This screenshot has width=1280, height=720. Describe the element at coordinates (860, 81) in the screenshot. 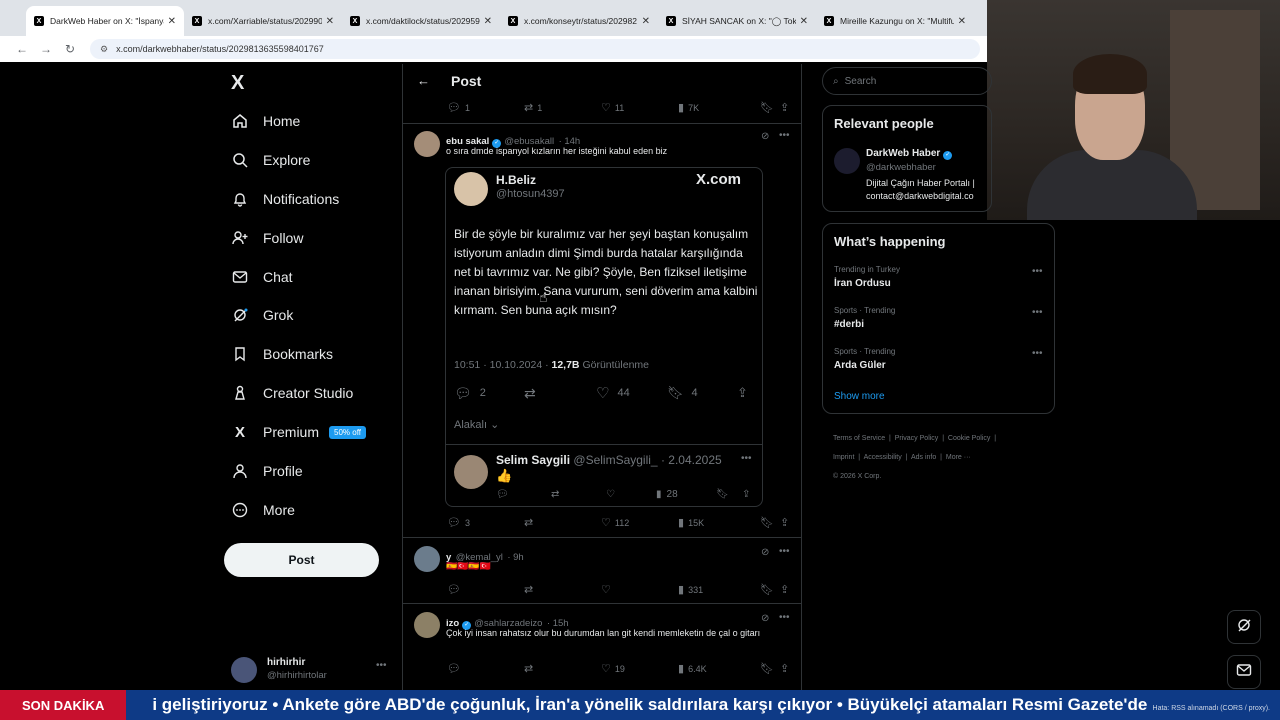

I see `search-placeholder: Search` at that location.